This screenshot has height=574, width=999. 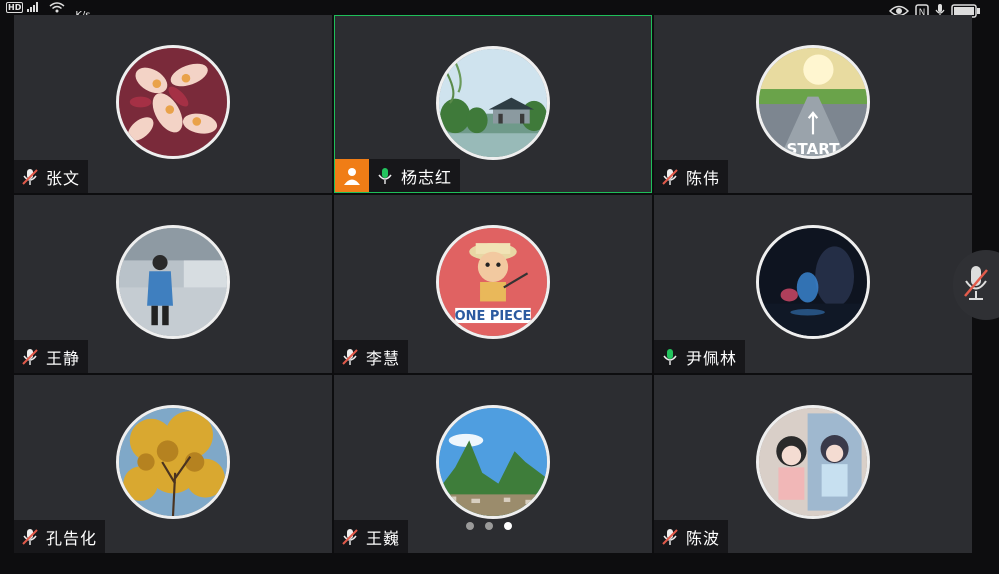 I want to click on name-tag: 王巍, so click(x=371, y=536).